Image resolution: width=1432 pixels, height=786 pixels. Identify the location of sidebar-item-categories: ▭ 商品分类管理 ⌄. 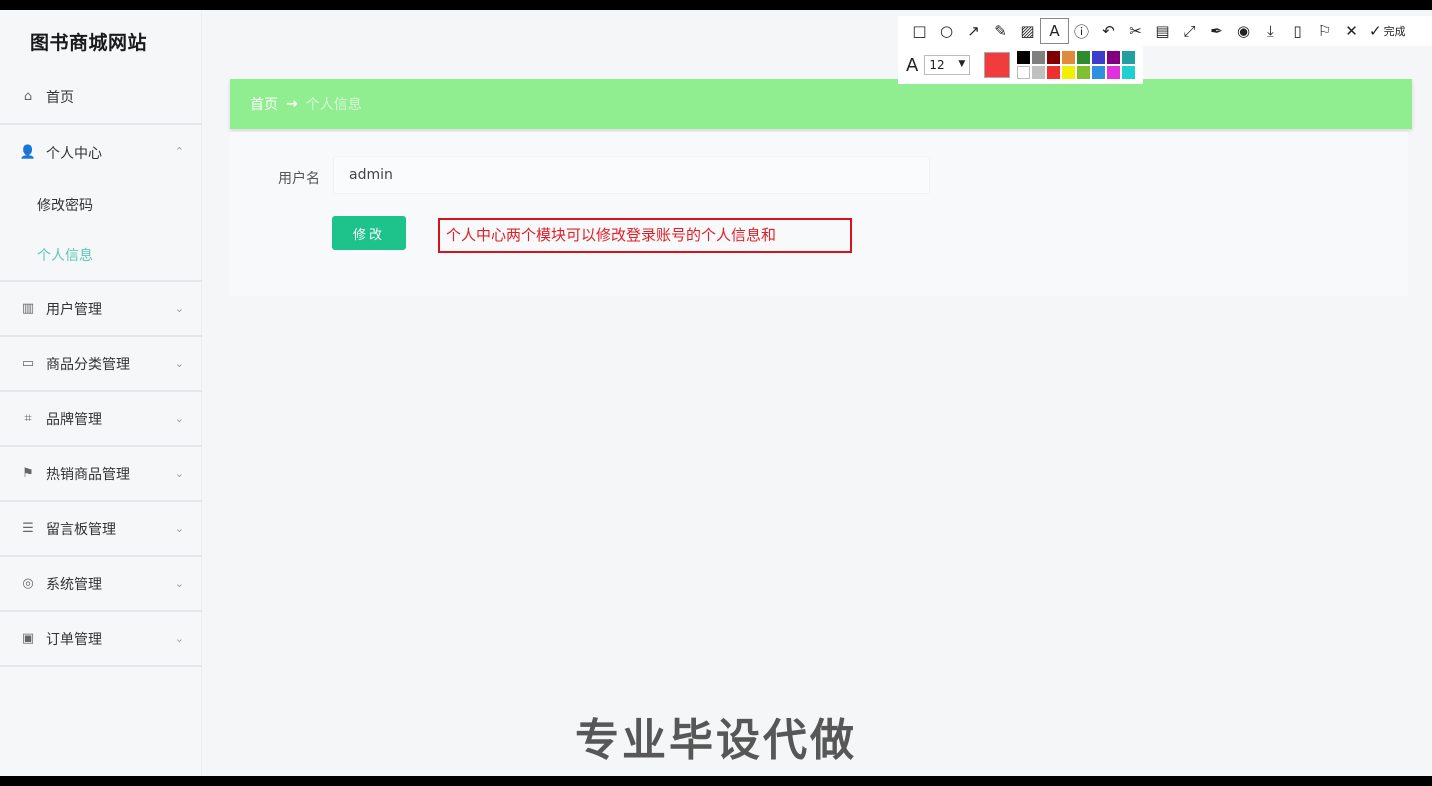
(101, 364).